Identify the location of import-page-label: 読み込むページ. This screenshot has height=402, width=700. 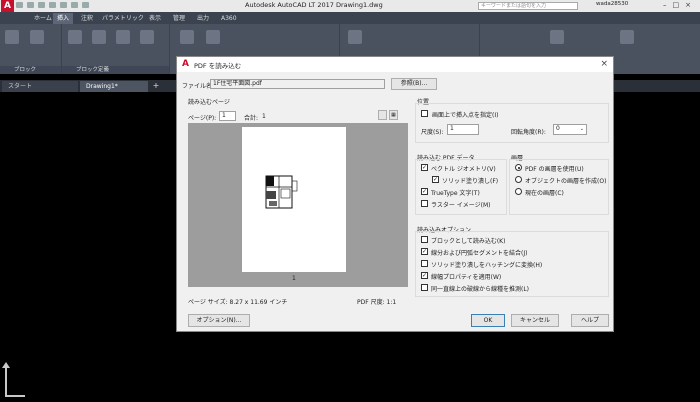
(209, 102).